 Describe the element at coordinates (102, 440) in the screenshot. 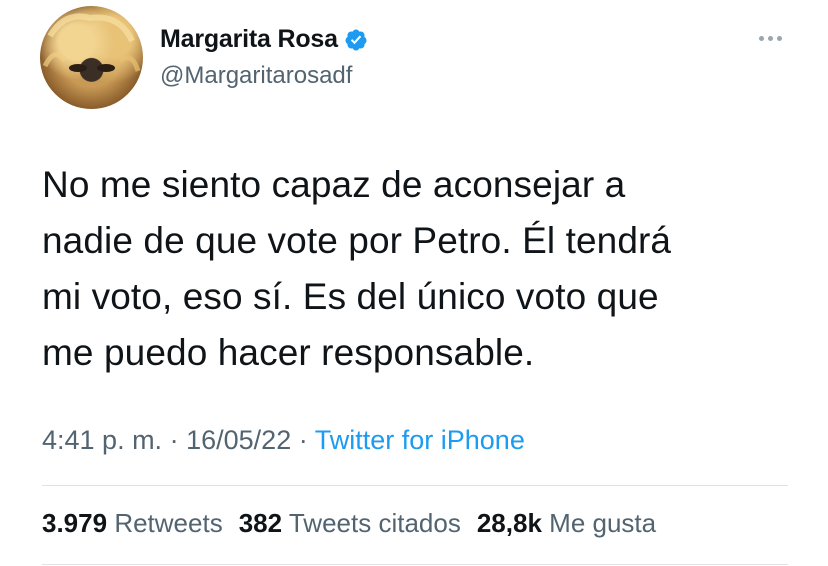

I see `tweet-time: 4:41 p. m.` at that location.